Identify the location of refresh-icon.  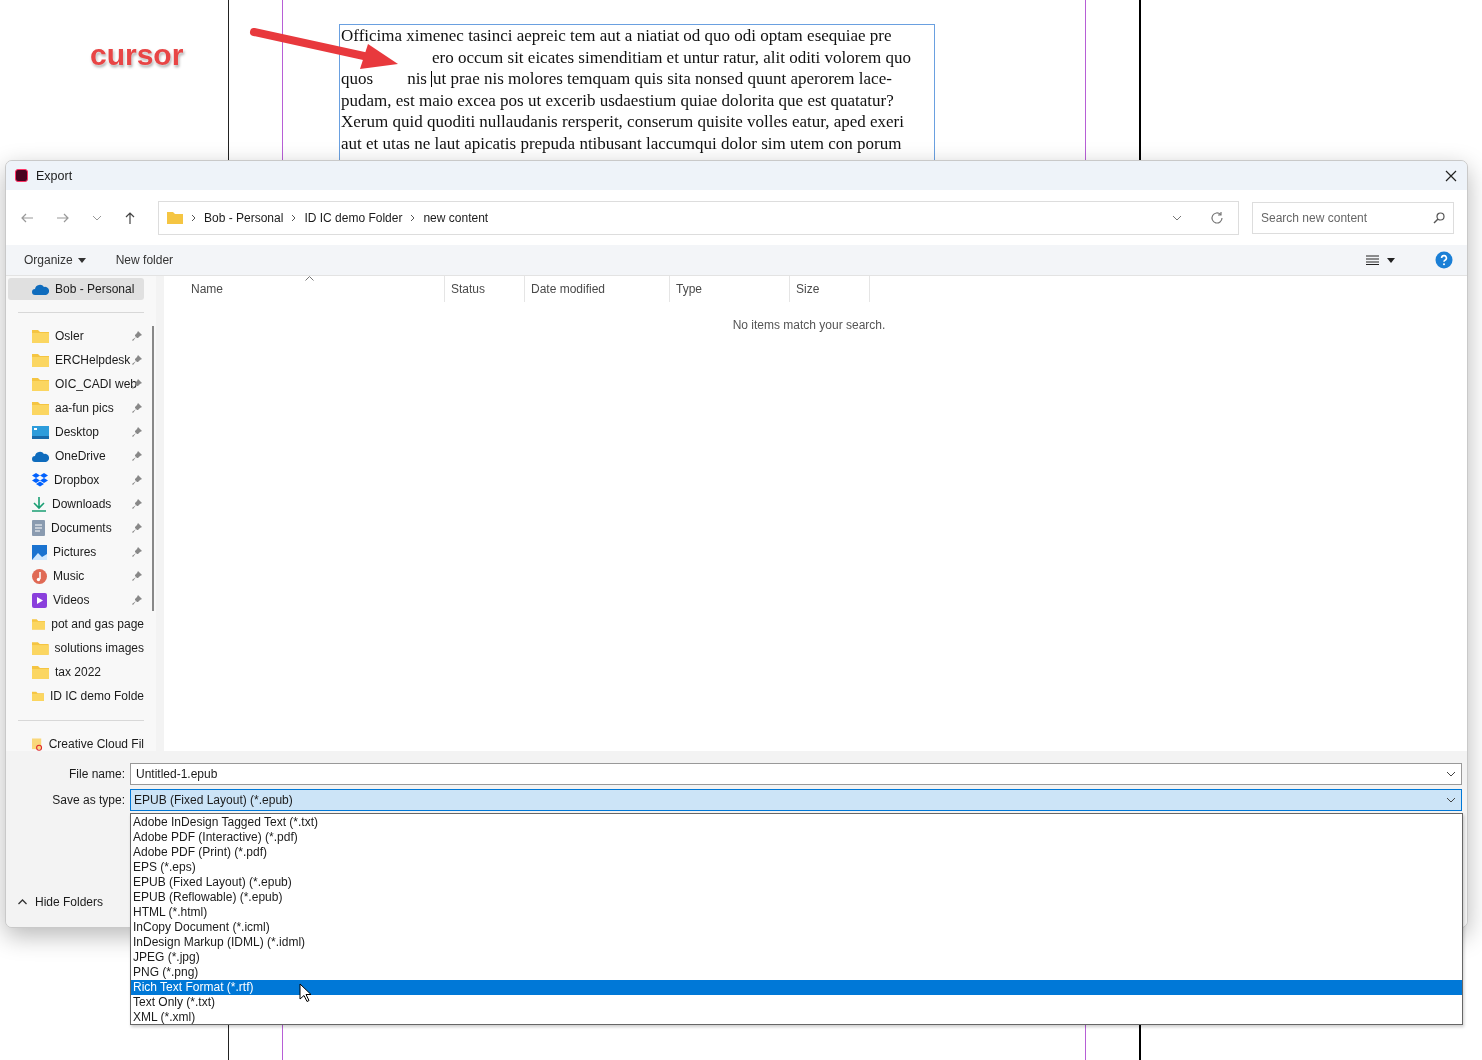
(1217, 217).